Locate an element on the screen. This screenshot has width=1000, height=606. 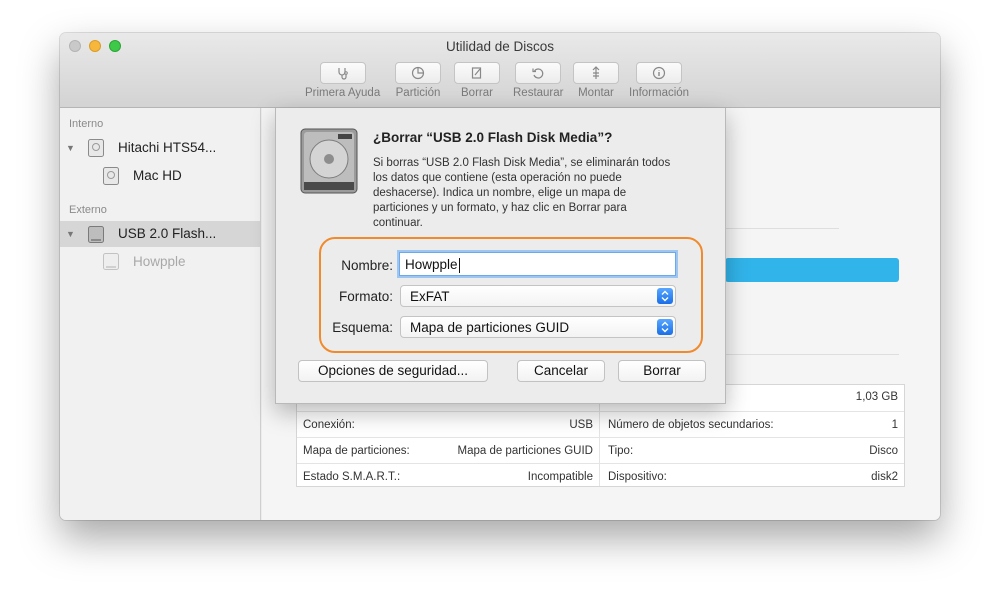
stethoscope-icon is located at coordinates (343, 74).